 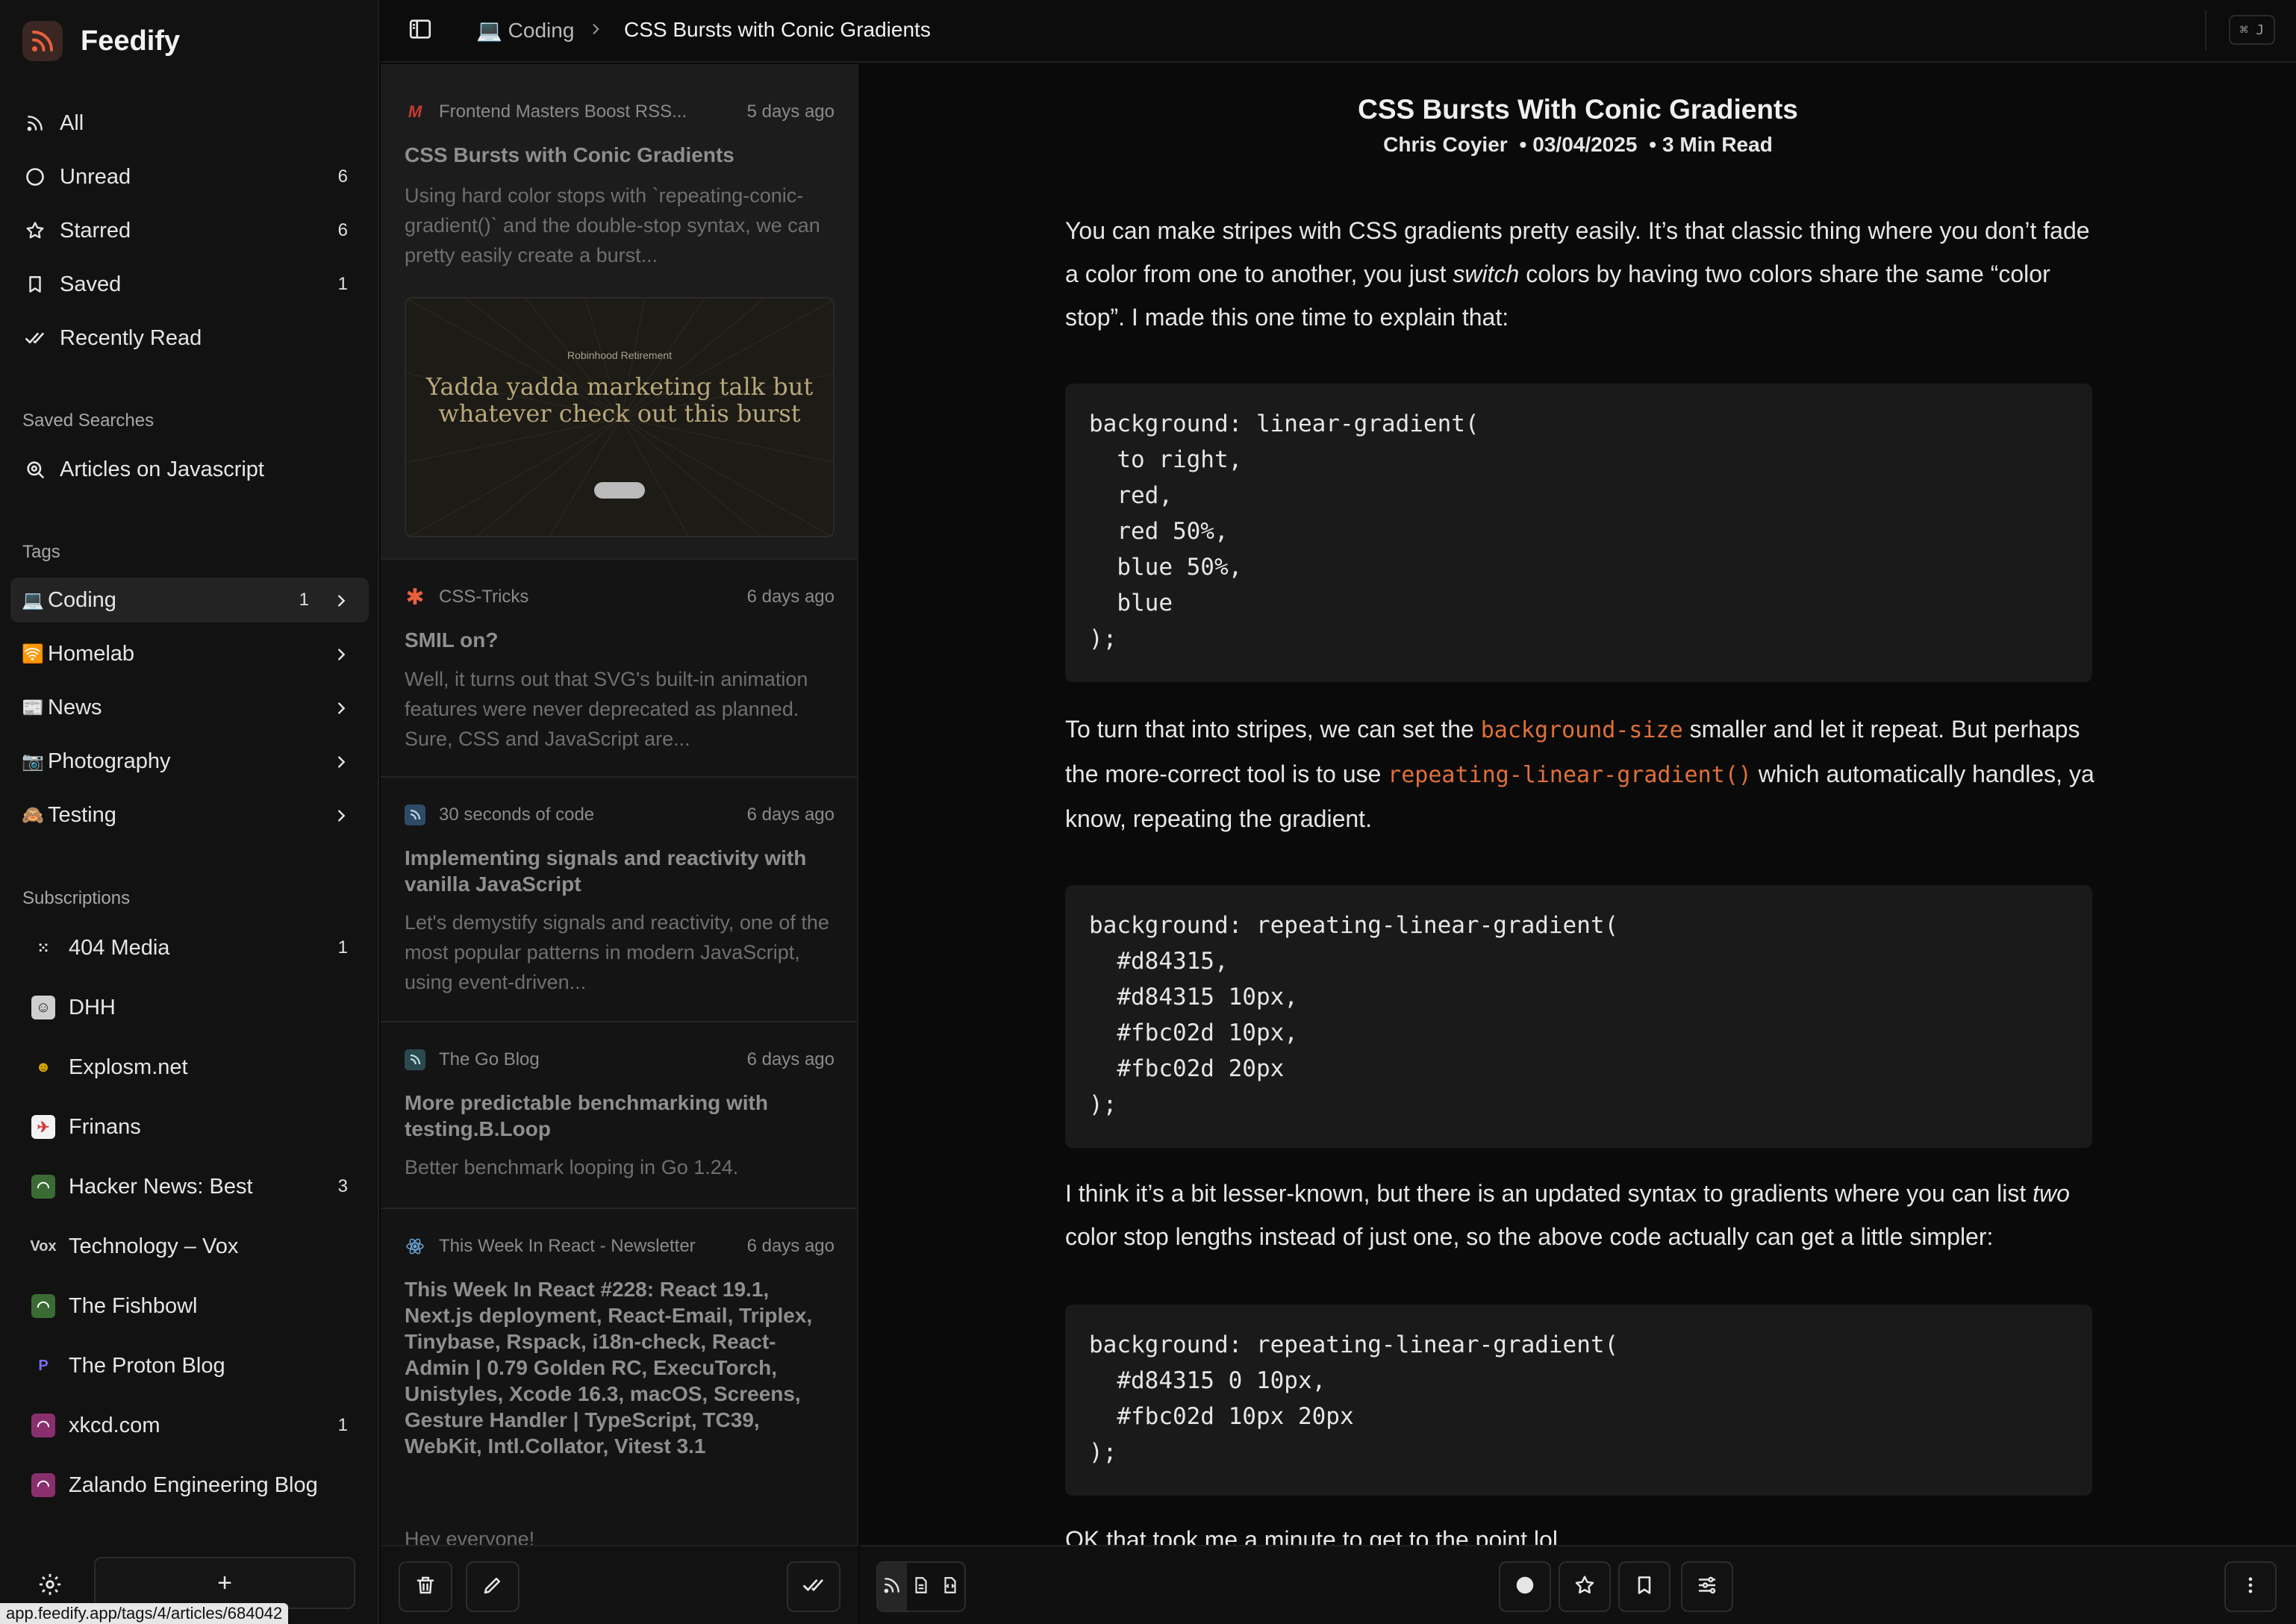 I want to click on nav-starred: Starred 6, so click(x=189, y=230).